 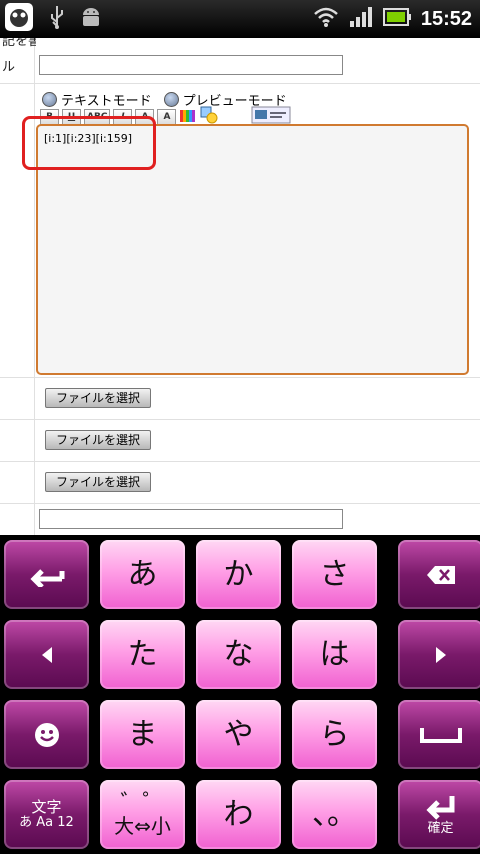 I want to click on dakuten-top-label: ゛゜, so click(x=142, y=804).